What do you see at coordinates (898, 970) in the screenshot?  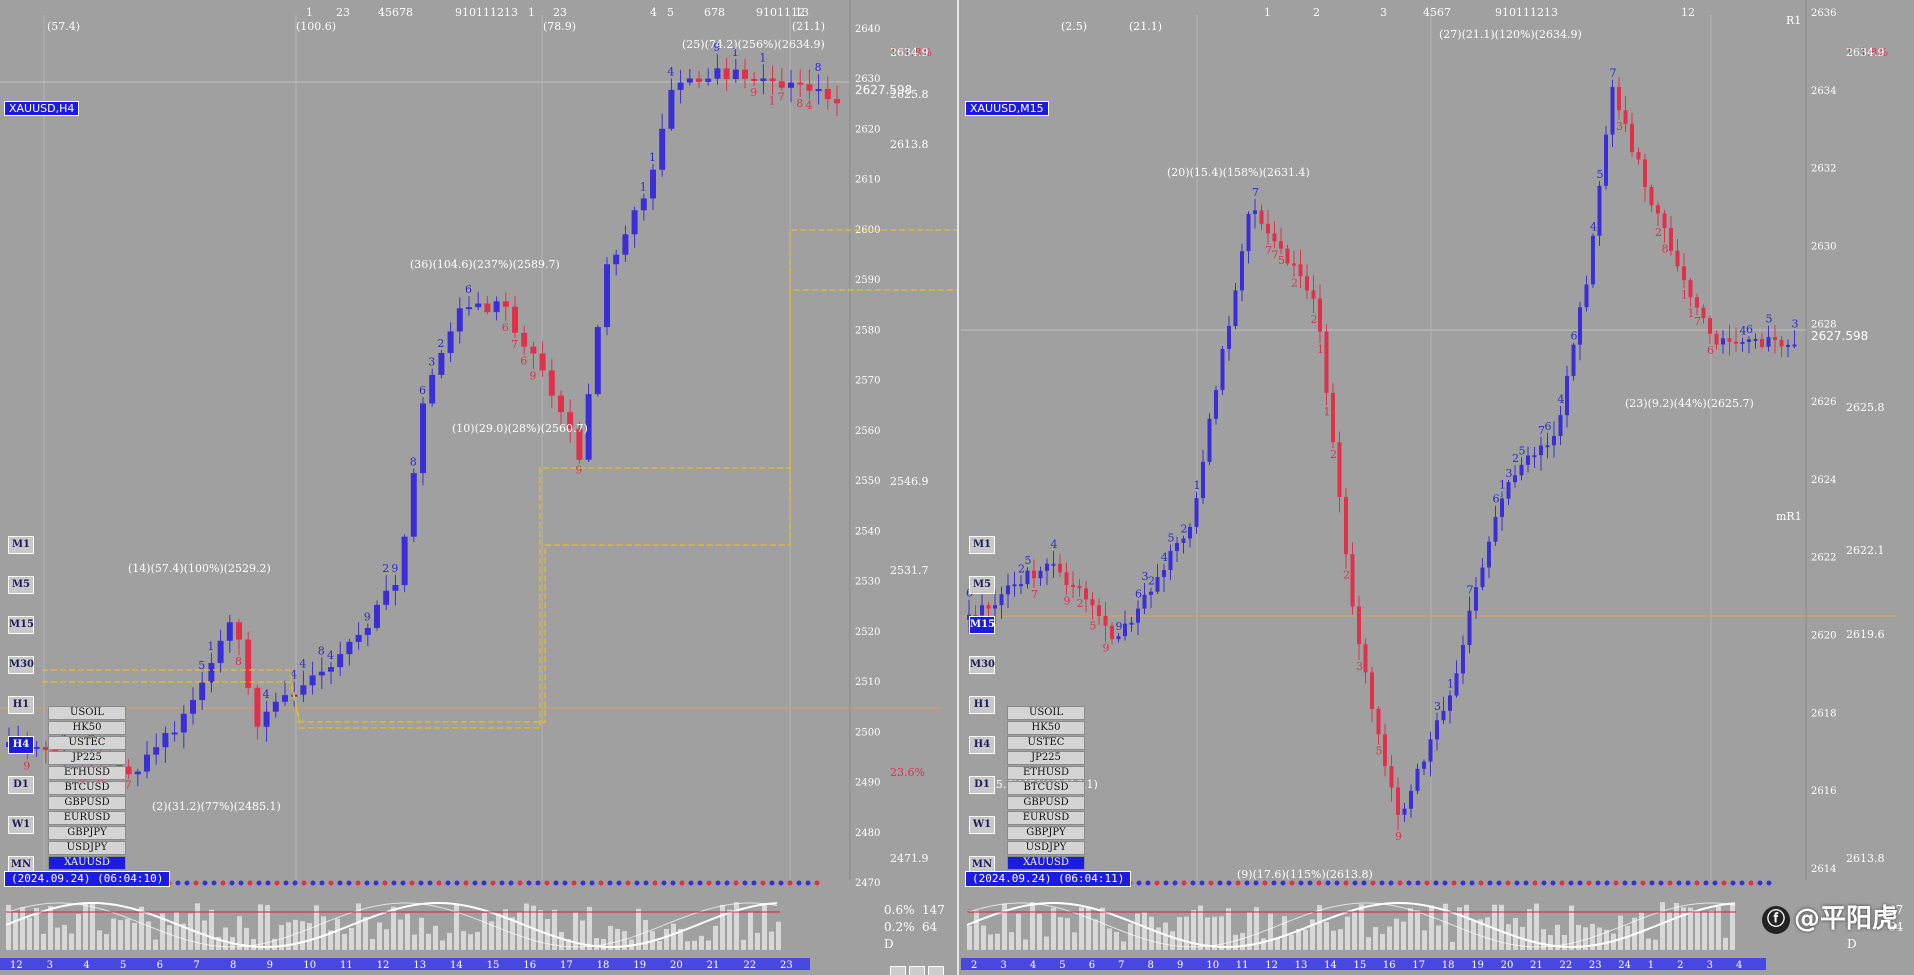 I see `btn-a` at bounding box center [898, 970].